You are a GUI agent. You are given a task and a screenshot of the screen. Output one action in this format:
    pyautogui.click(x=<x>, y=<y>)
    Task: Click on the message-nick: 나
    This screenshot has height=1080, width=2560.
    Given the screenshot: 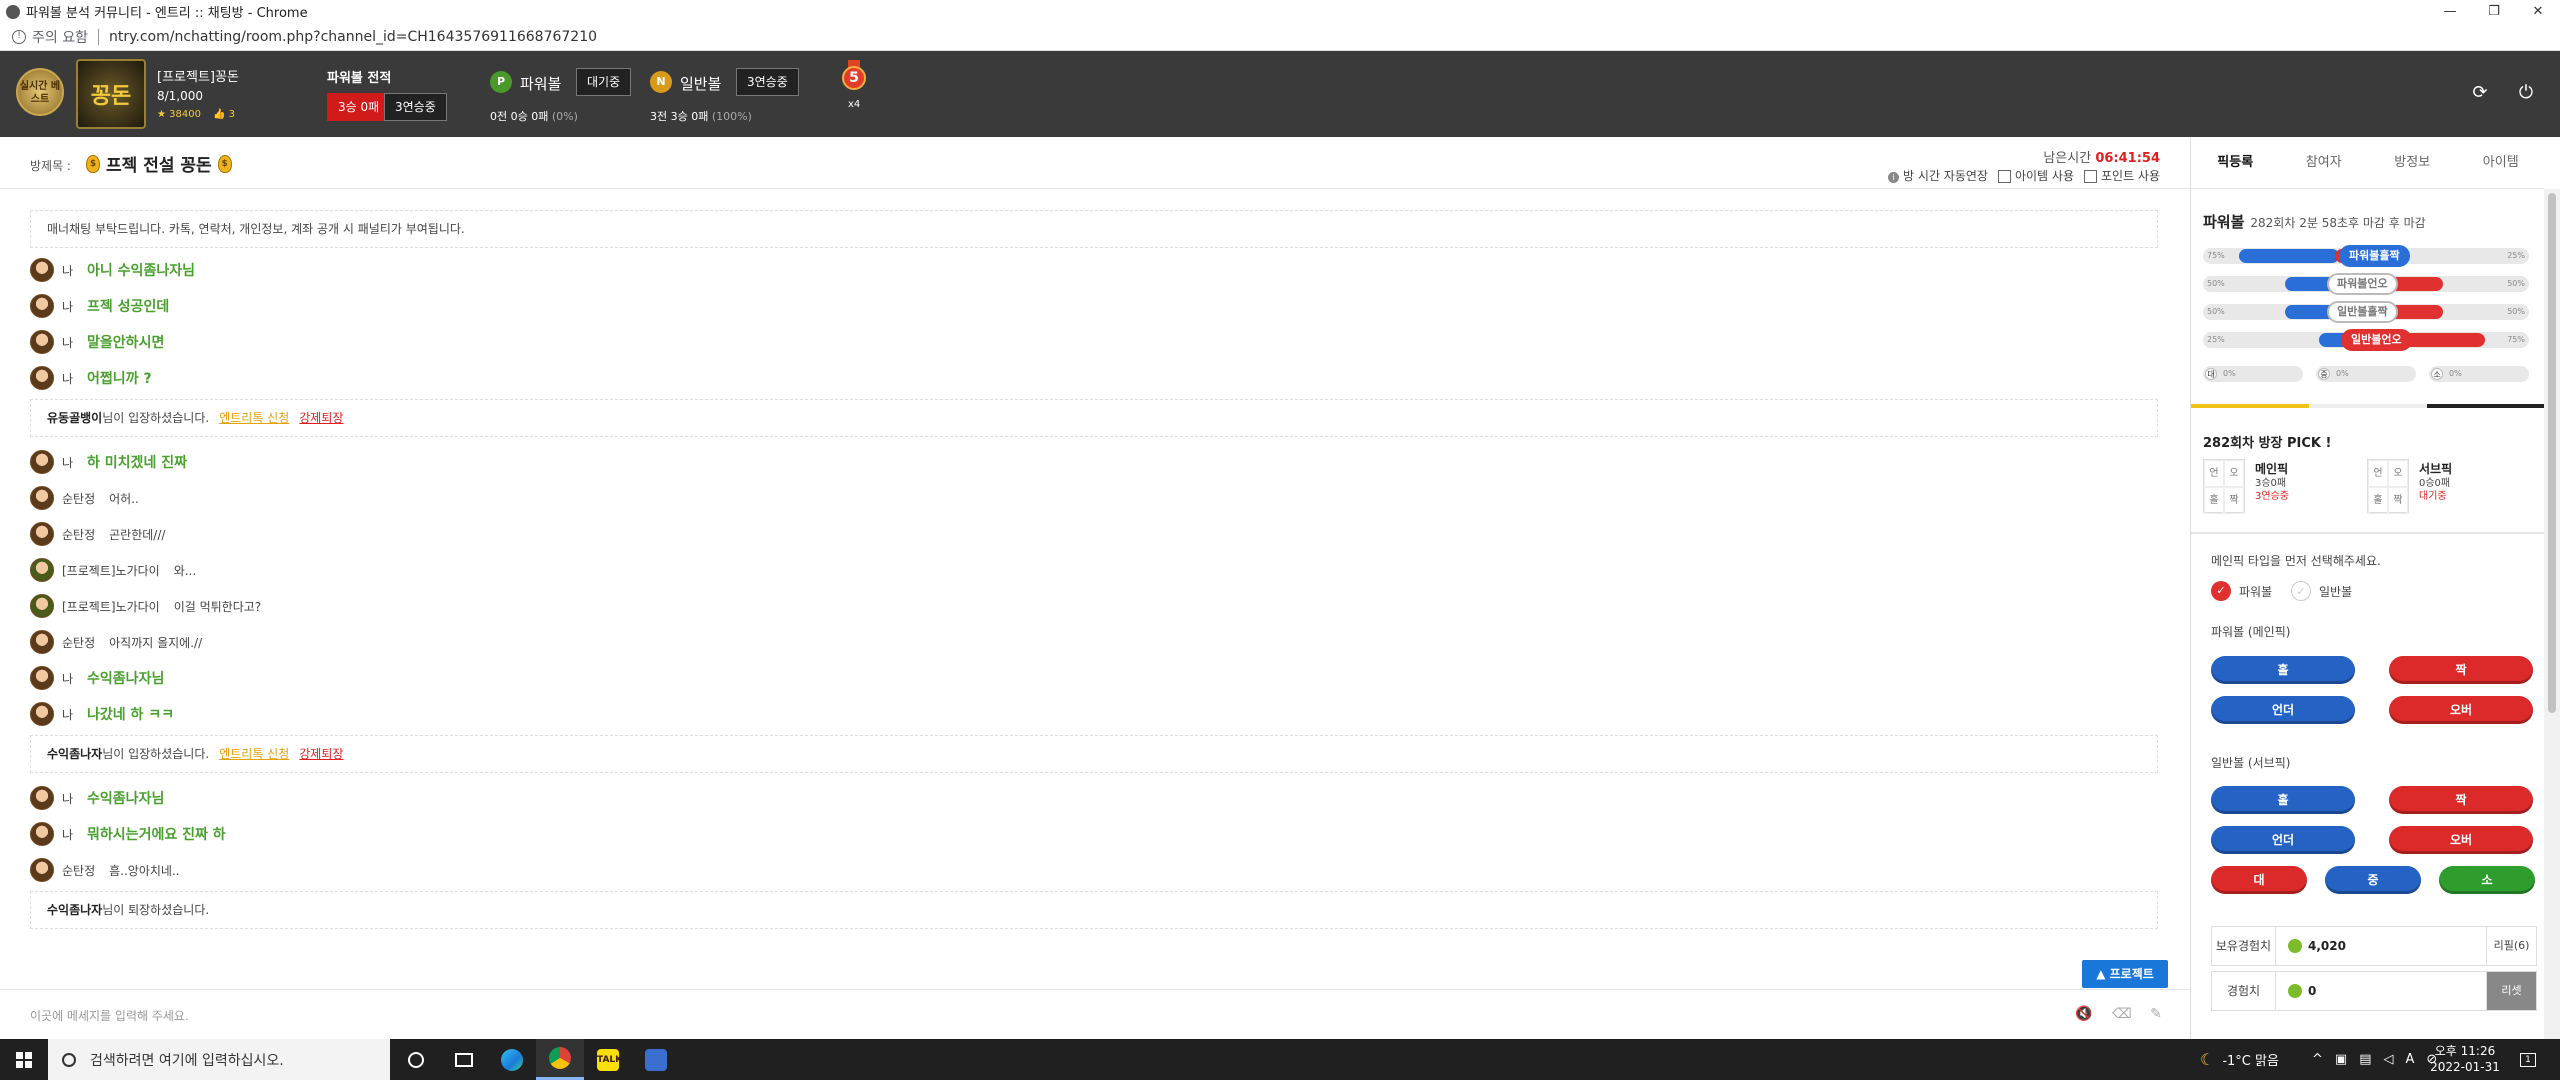 What is the action you would take?
    pyautogui.click(x=68, y=342)
    